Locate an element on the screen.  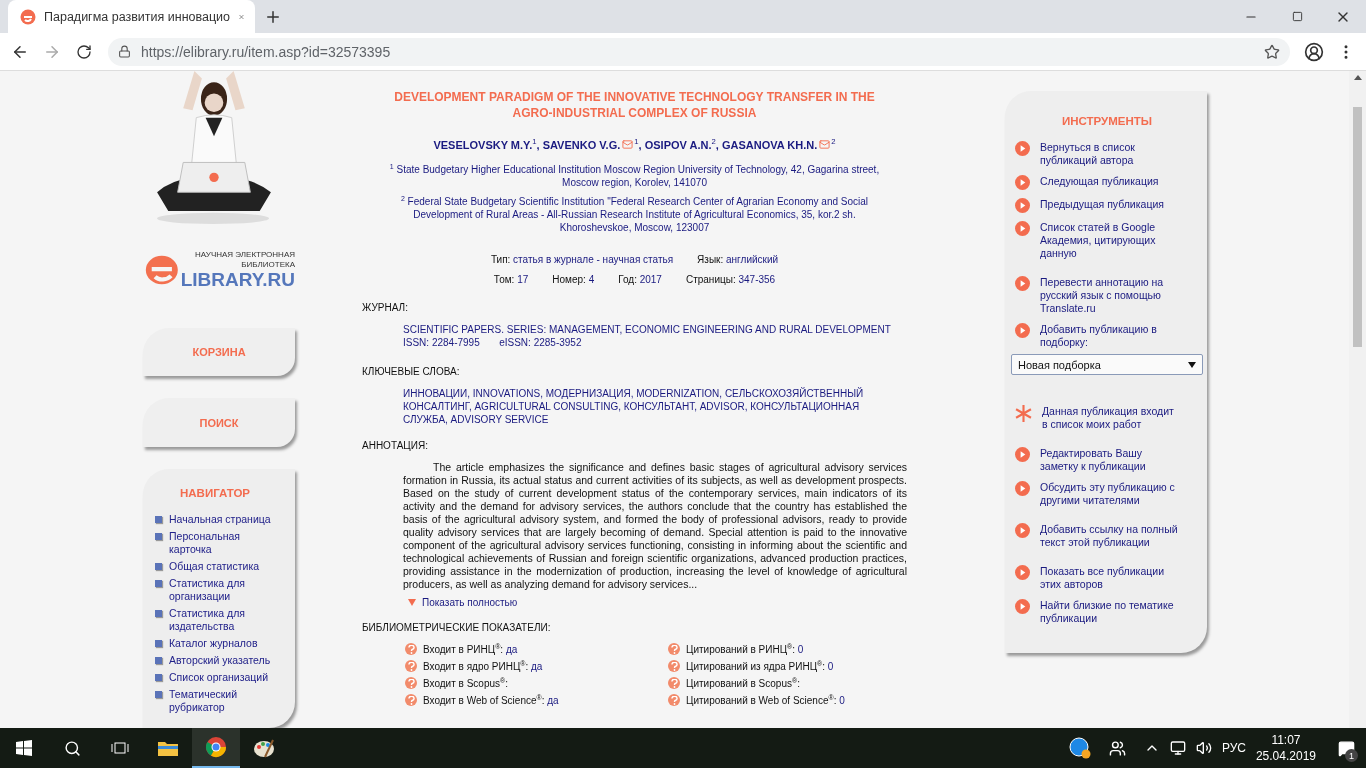
tool-link: Следующая публикация is located at coordinates (1099, 181).